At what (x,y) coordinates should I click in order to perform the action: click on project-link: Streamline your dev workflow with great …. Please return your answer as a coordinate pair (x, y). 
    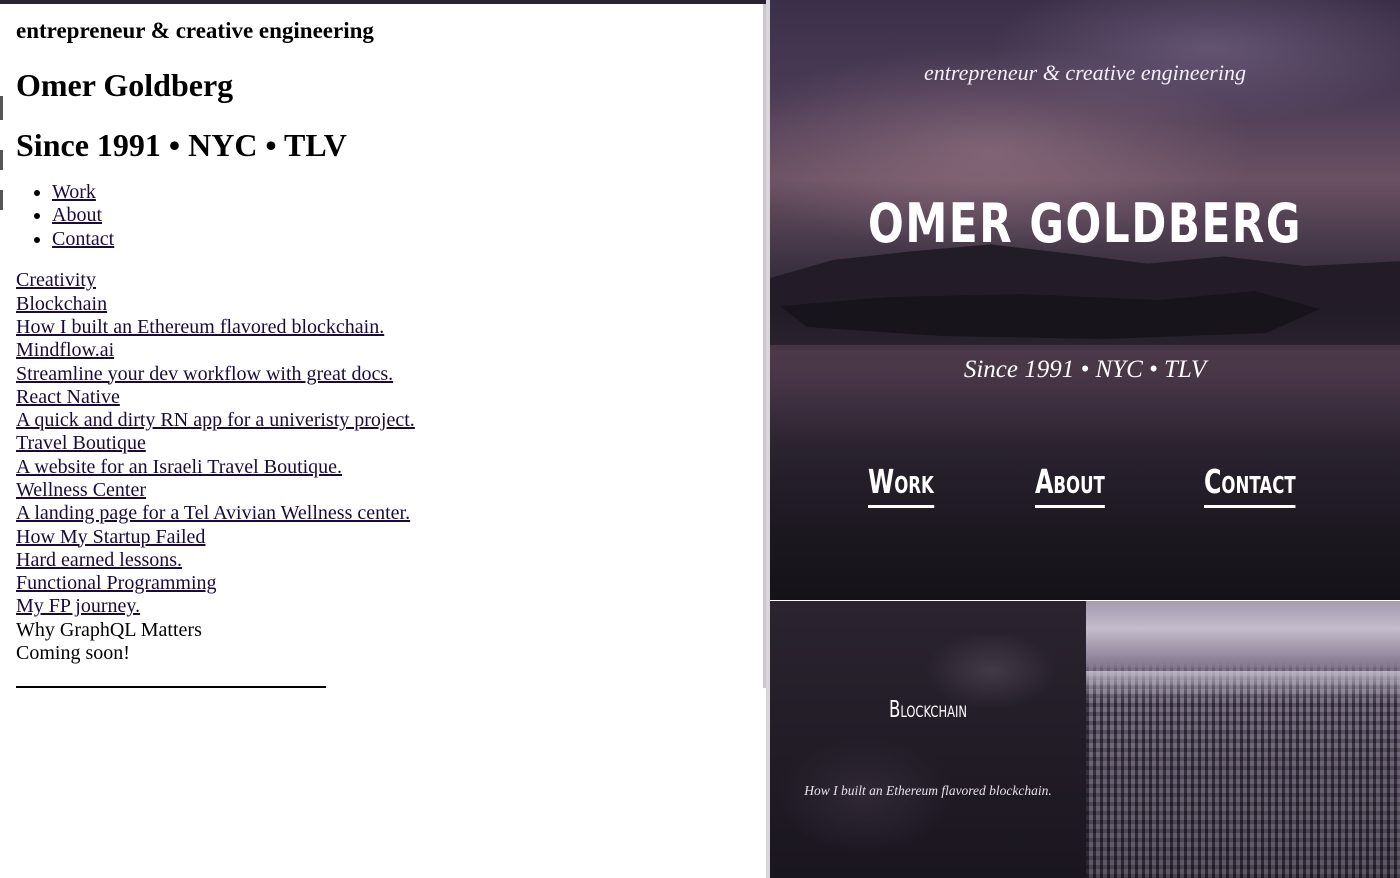
    Looking at the image, I should click on (215, 374).